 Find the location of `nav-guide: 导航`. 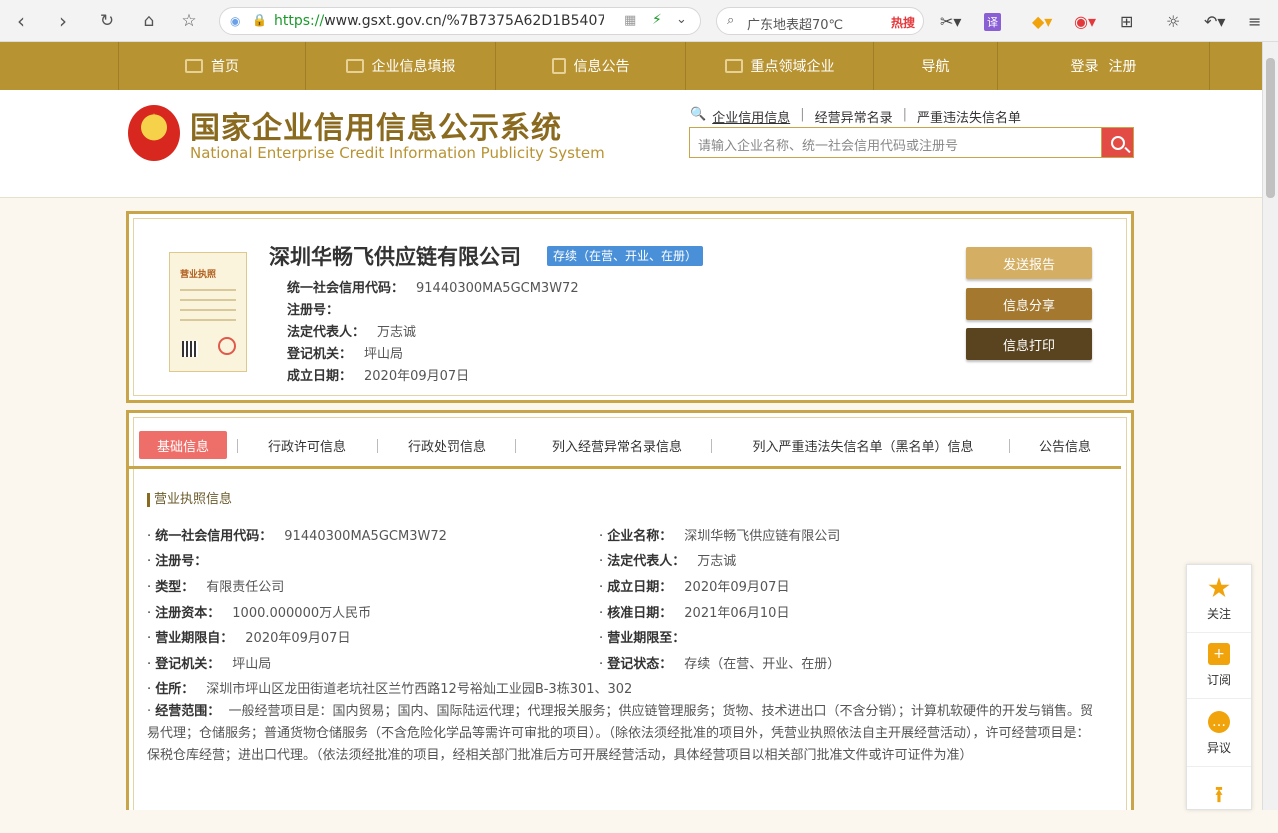

nav-guide: 导航 is located at coordinates (936, 66).